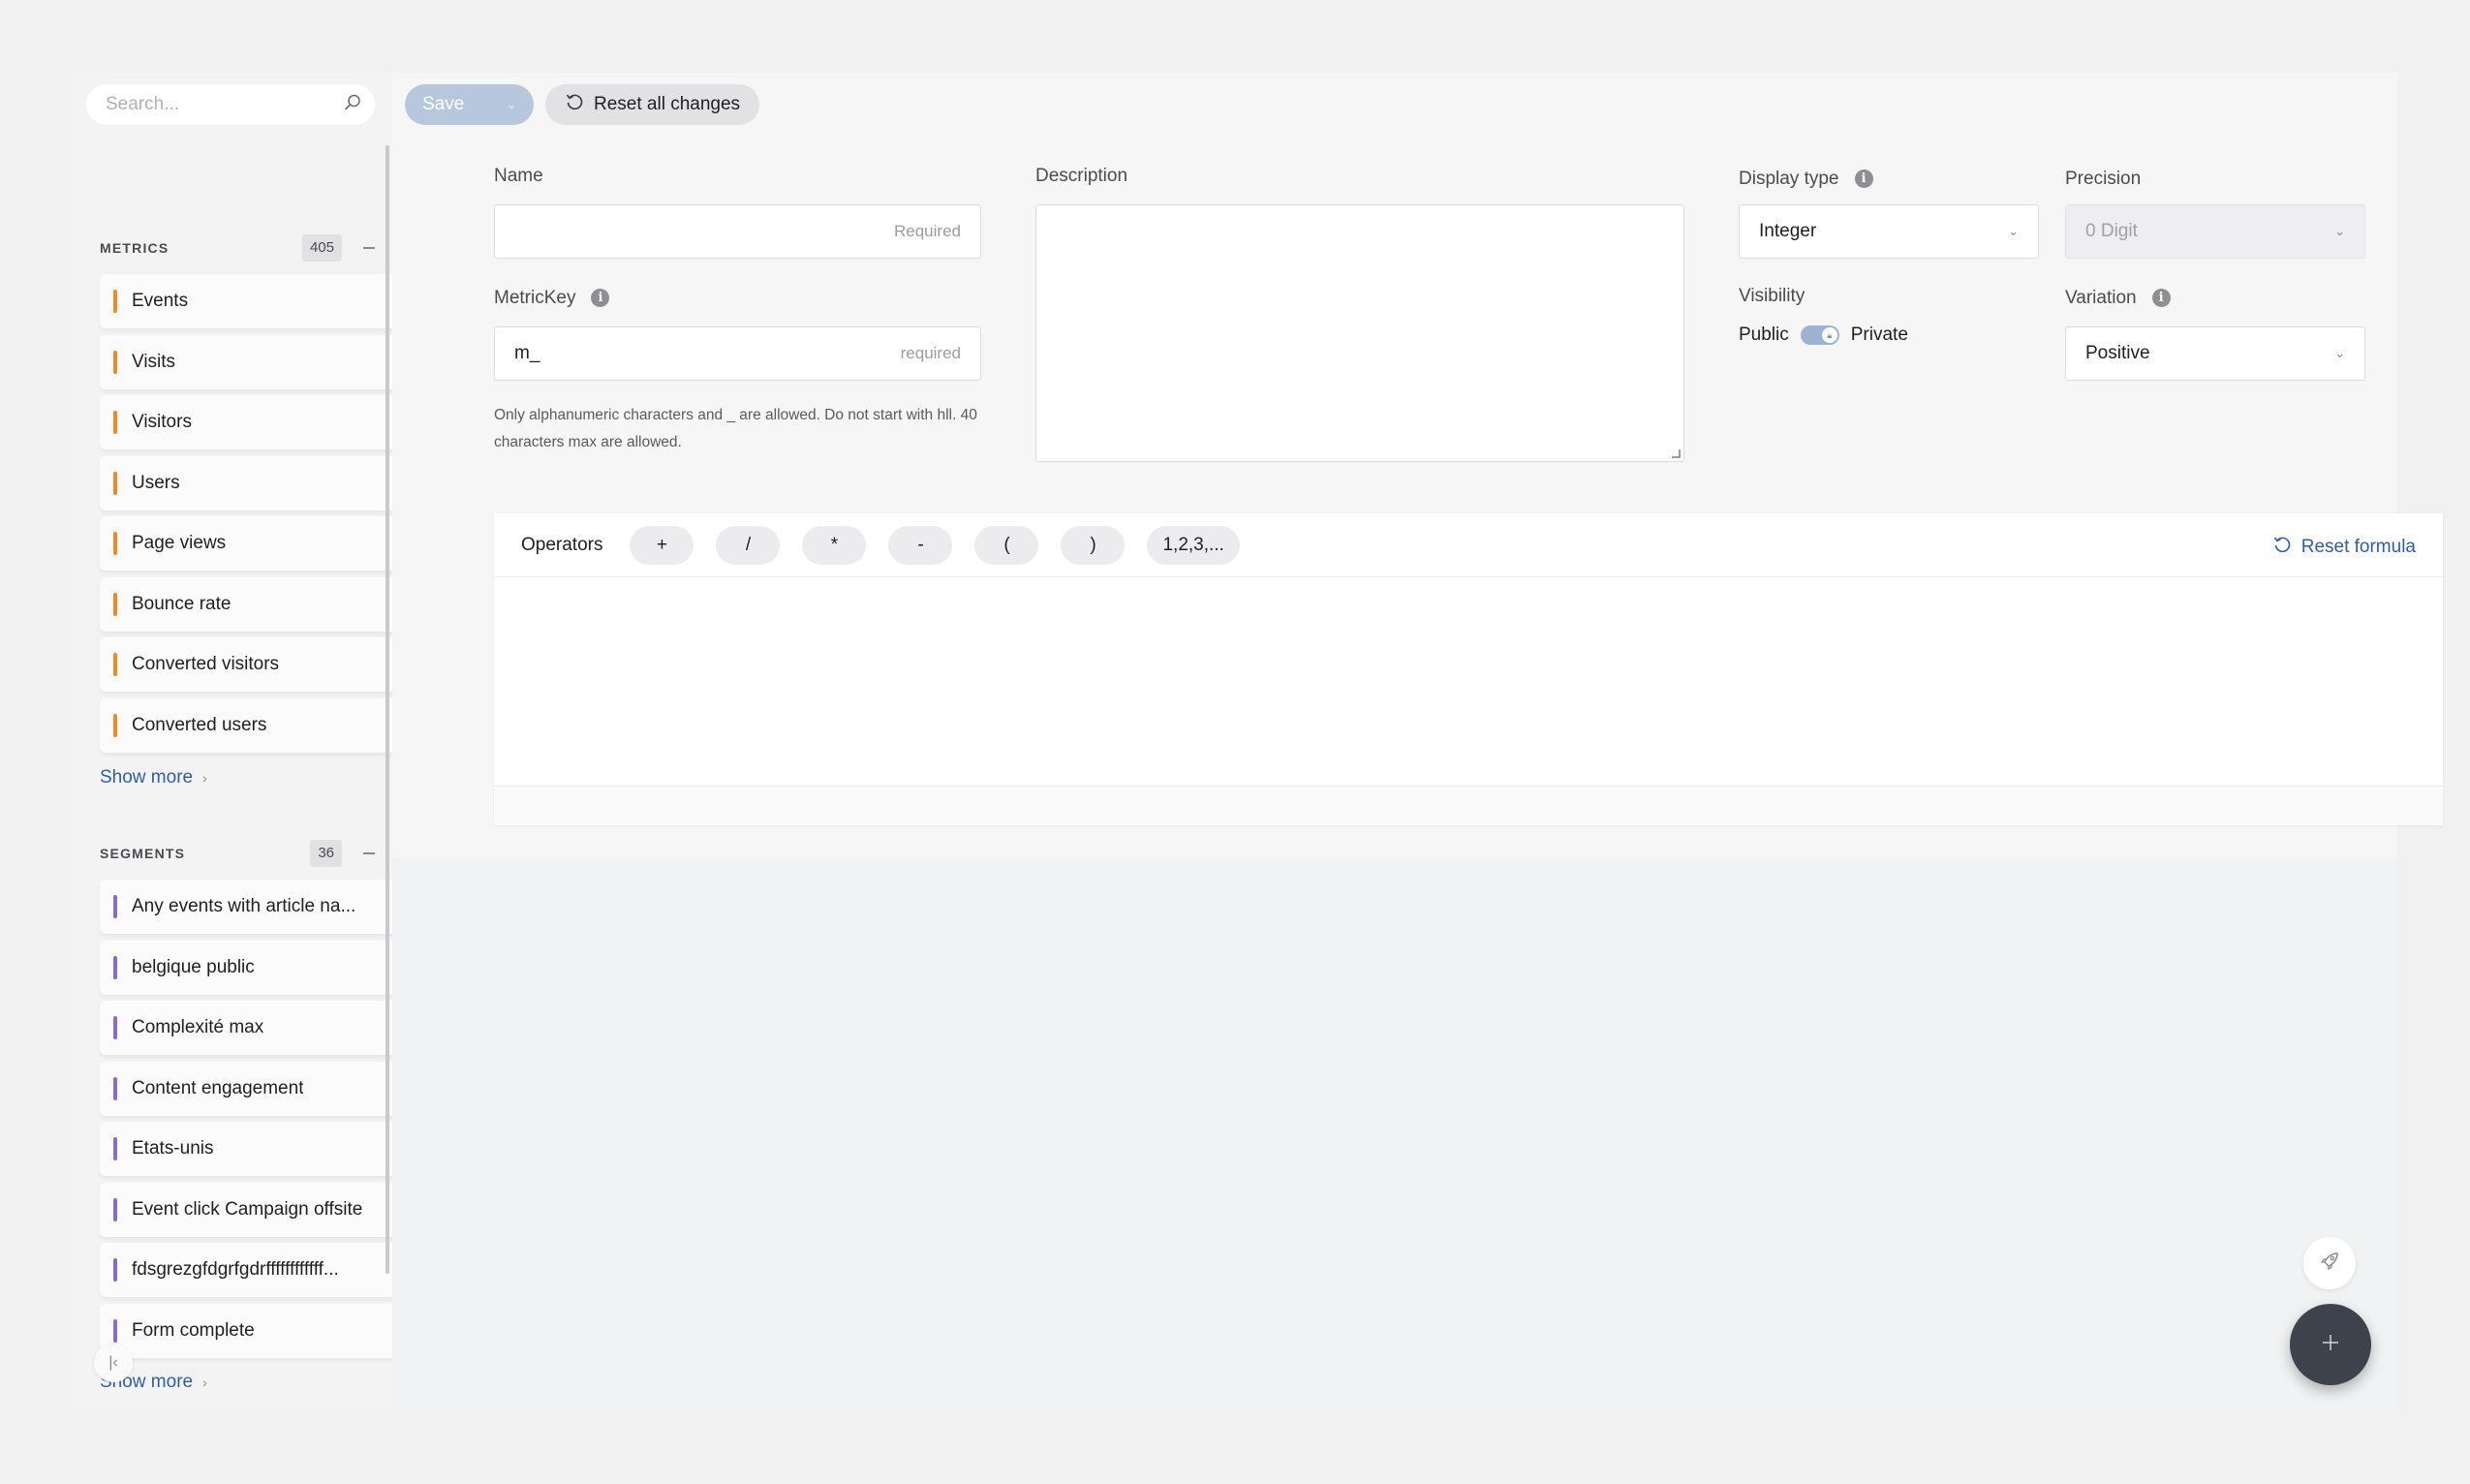 The width and height of the screenshot is (2470, 1484). I want to click on display-type-value: Integer, so click(1788, 231).